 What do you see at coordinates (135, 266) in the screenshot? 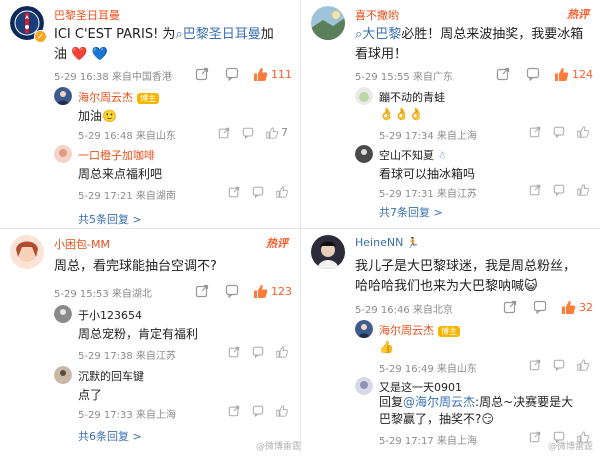
I see `comment-text: 周总，看完球能抽台空调不?` at bounding box center [135, 266].